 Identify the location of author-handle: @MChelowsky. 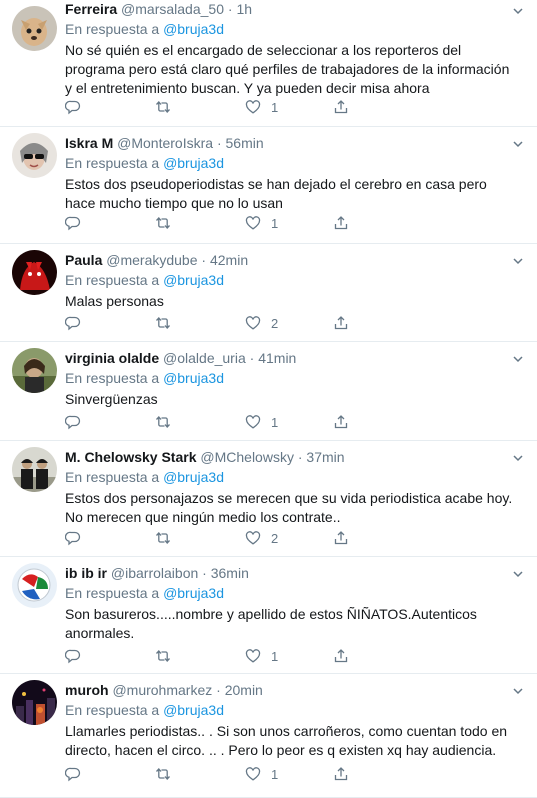
(247, 457).